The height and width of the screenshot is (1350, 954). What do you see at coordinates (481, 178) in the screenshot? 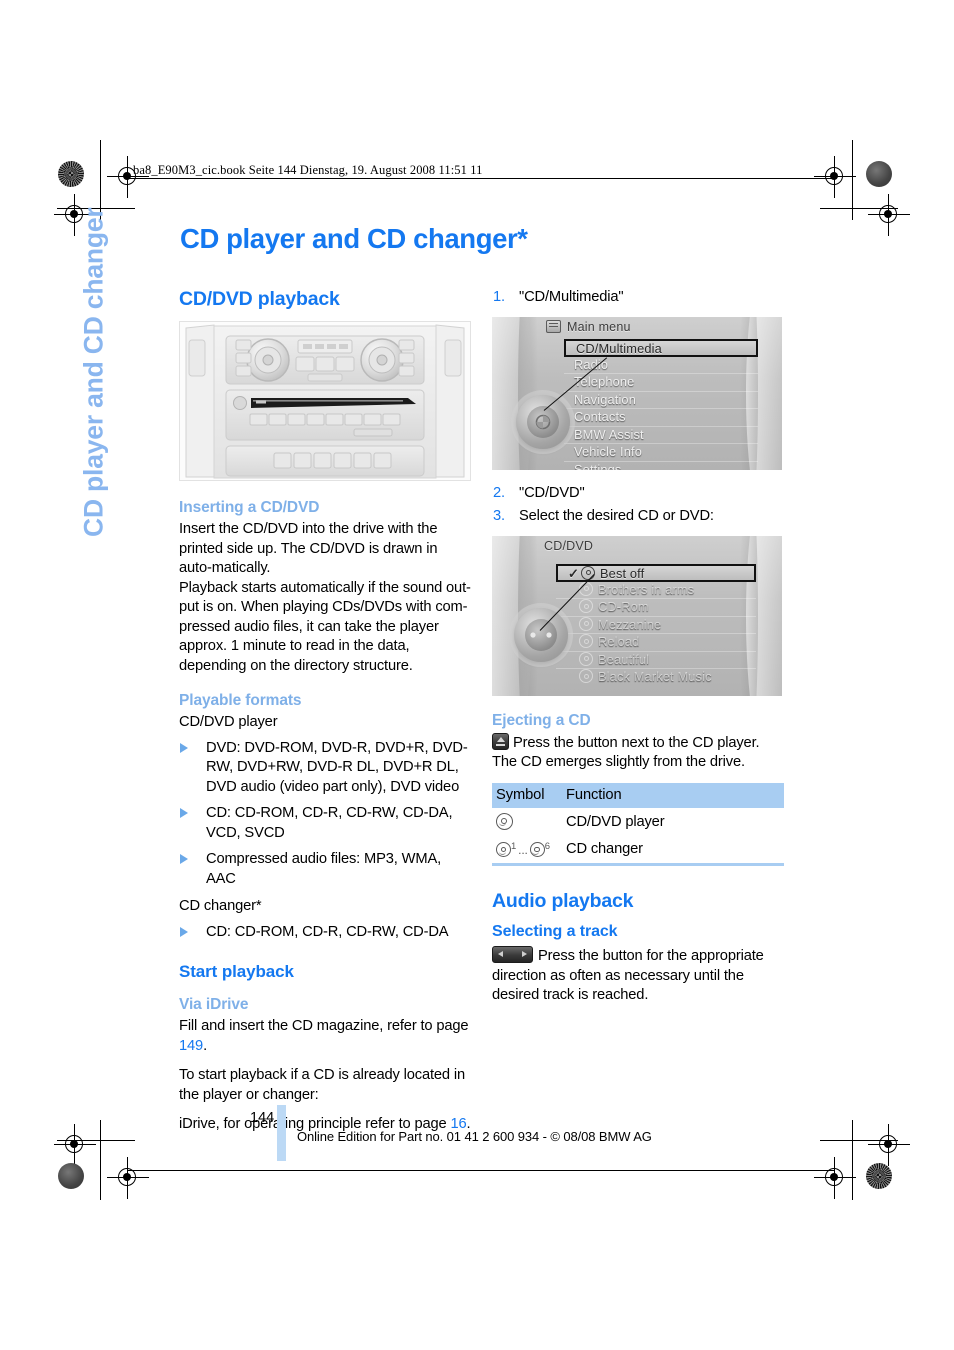
I see `header-rule` at bounding box center [481, 178].